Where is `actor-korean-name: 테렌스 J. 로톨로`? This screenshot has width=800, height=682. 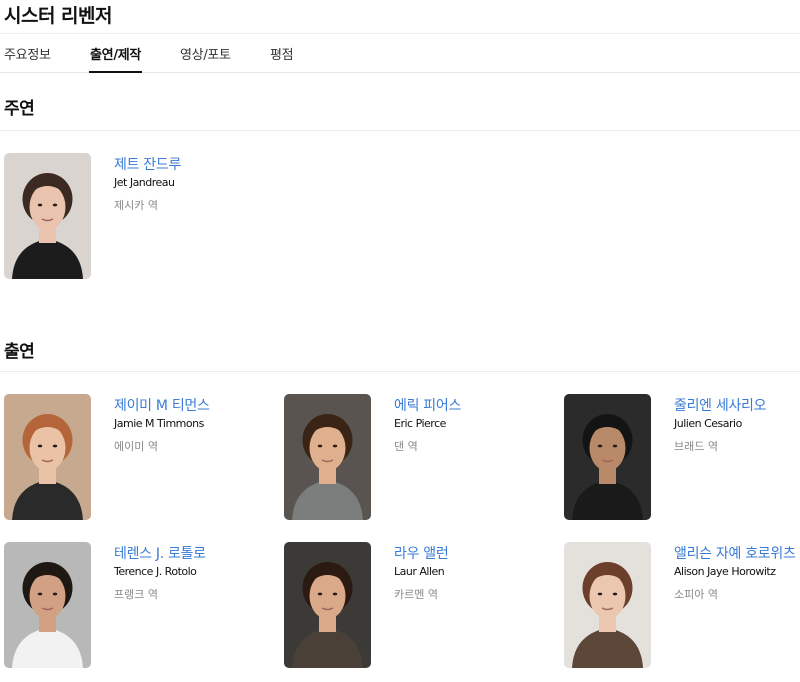
actor-korean-name: 테렌스 J. 로톨로 is located at coordinates (160, 553).